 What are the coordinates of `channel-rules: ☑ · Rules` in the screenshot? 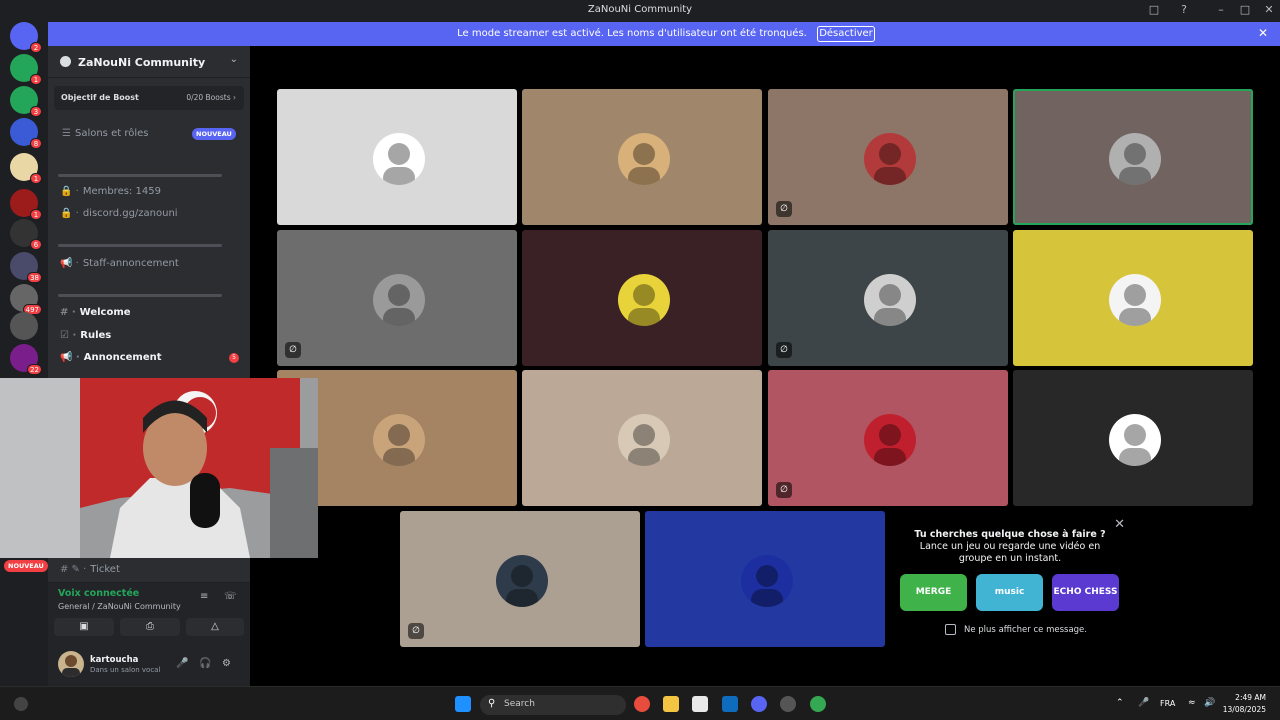 It's located at (85, 335).